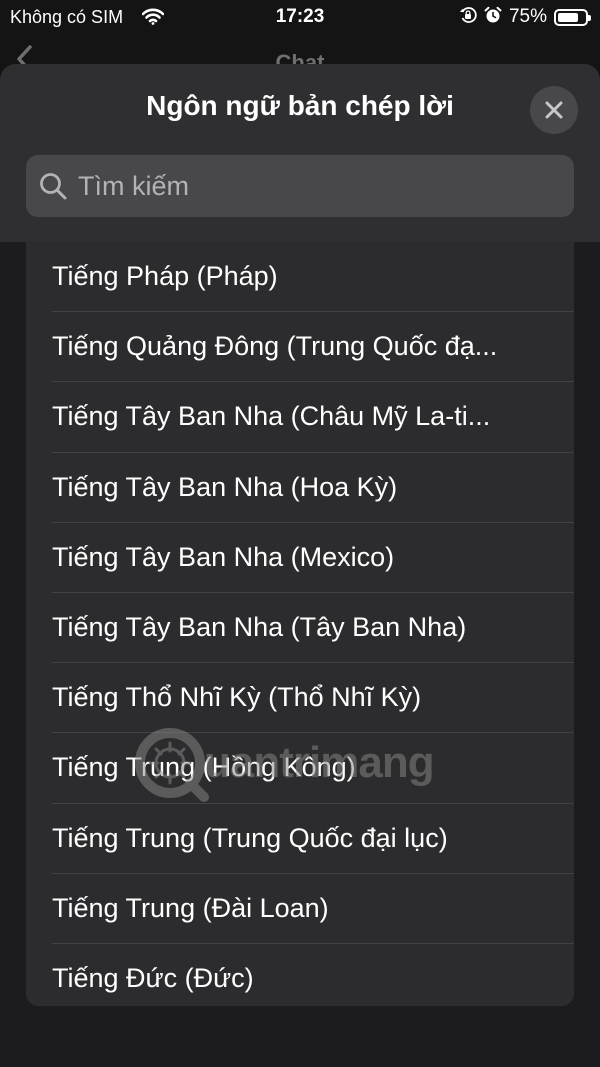 This screenshot has height=1067, width=600. I want to click on language-label: Tiếng Pháp (Pháp), so click(165, 276).